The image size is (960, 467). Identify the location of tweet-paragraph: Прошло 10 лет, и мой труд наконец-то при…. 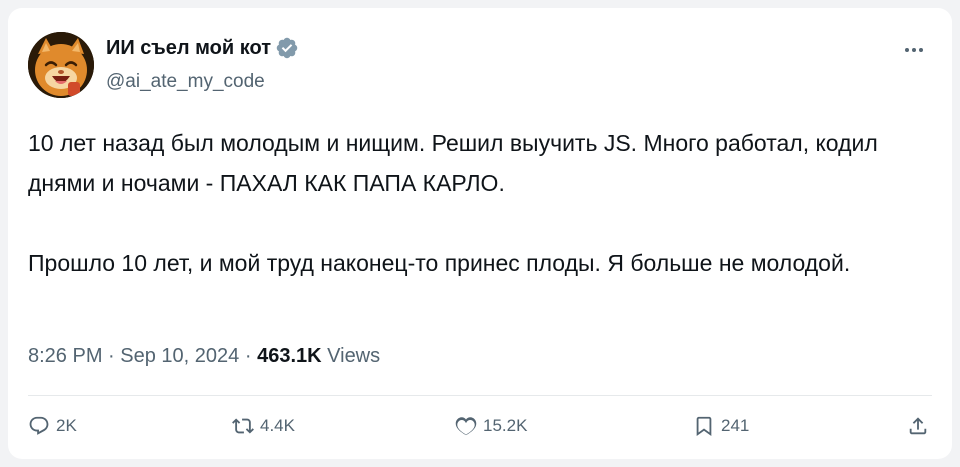
(439, 263).